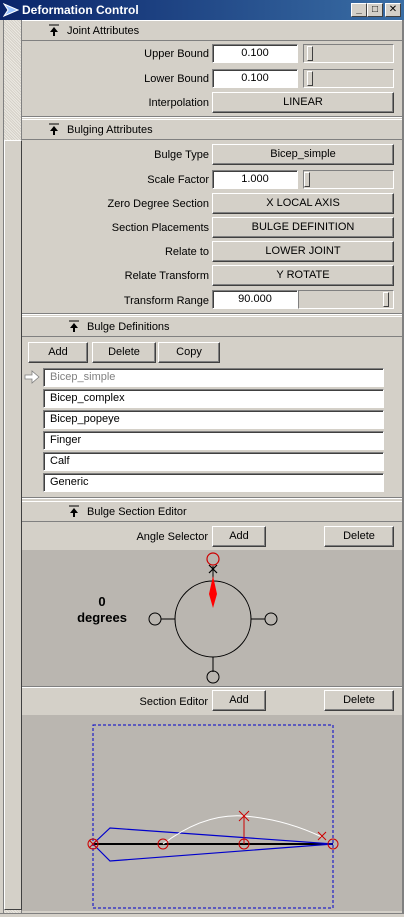  What do you see at coordinates (213, 440) in the screenshot?
I see `list-item: Finger` at bounding box center [213, 440].